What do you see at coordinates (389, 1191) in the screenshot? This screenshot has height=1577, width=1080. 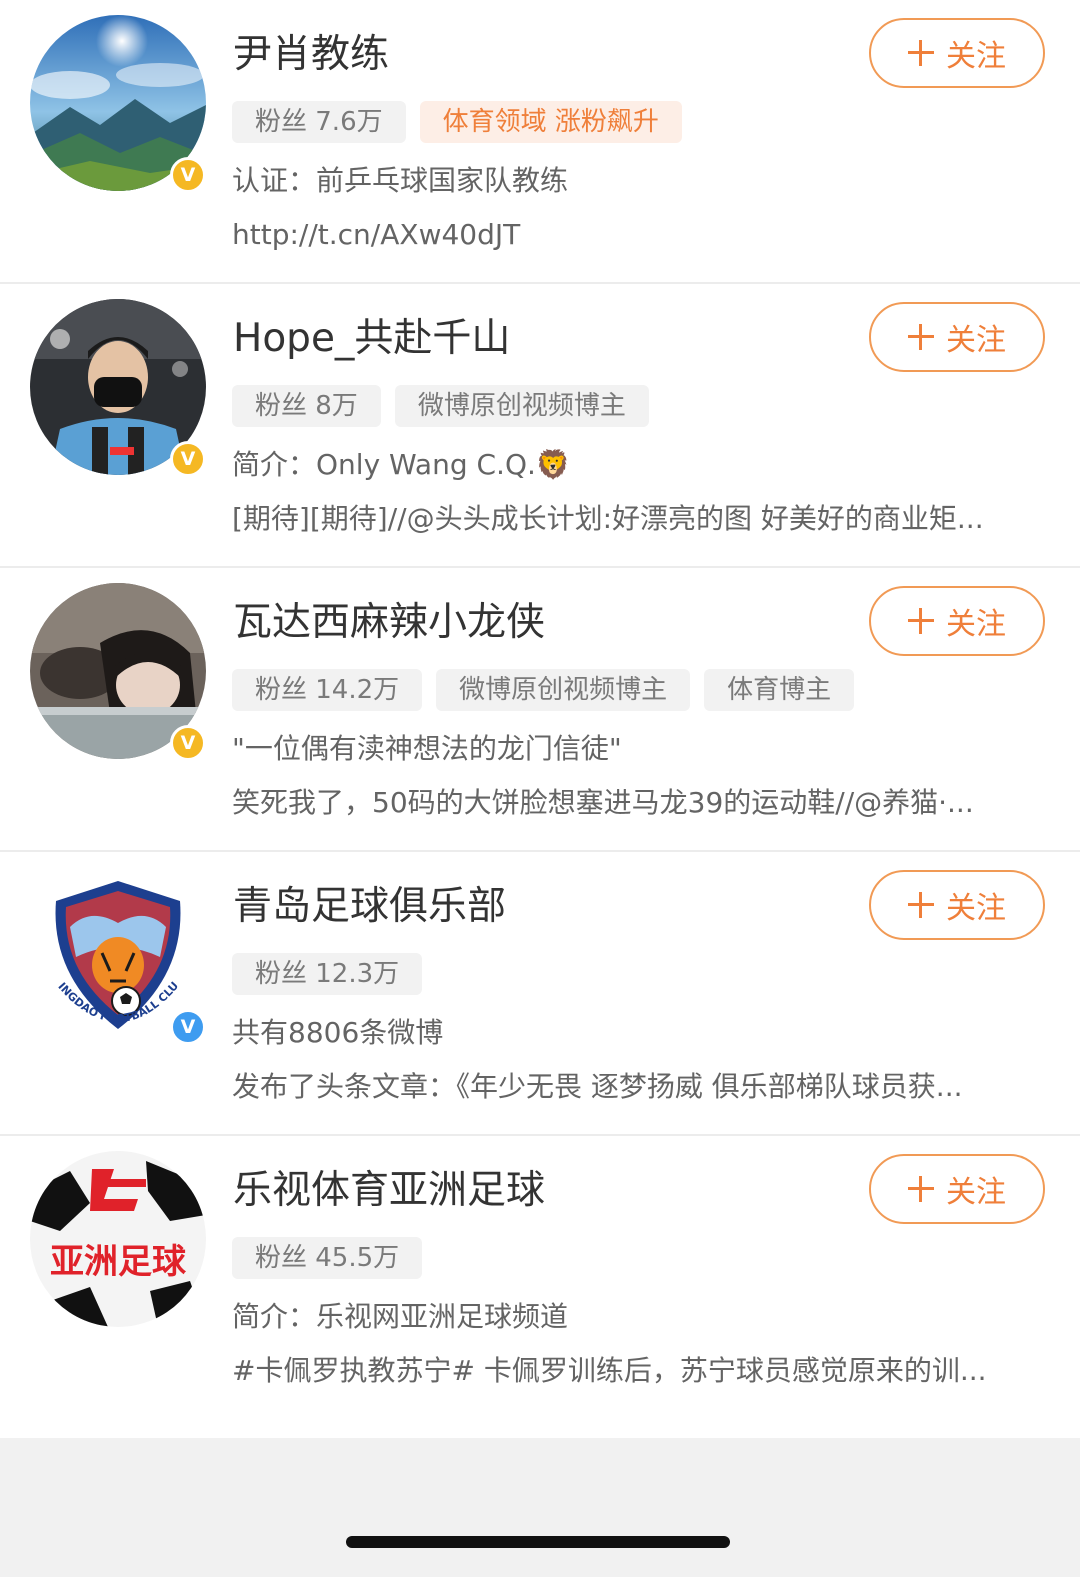 I see `user-name: 乐视体育亚洲足球` at bounding box center [389, 1191].